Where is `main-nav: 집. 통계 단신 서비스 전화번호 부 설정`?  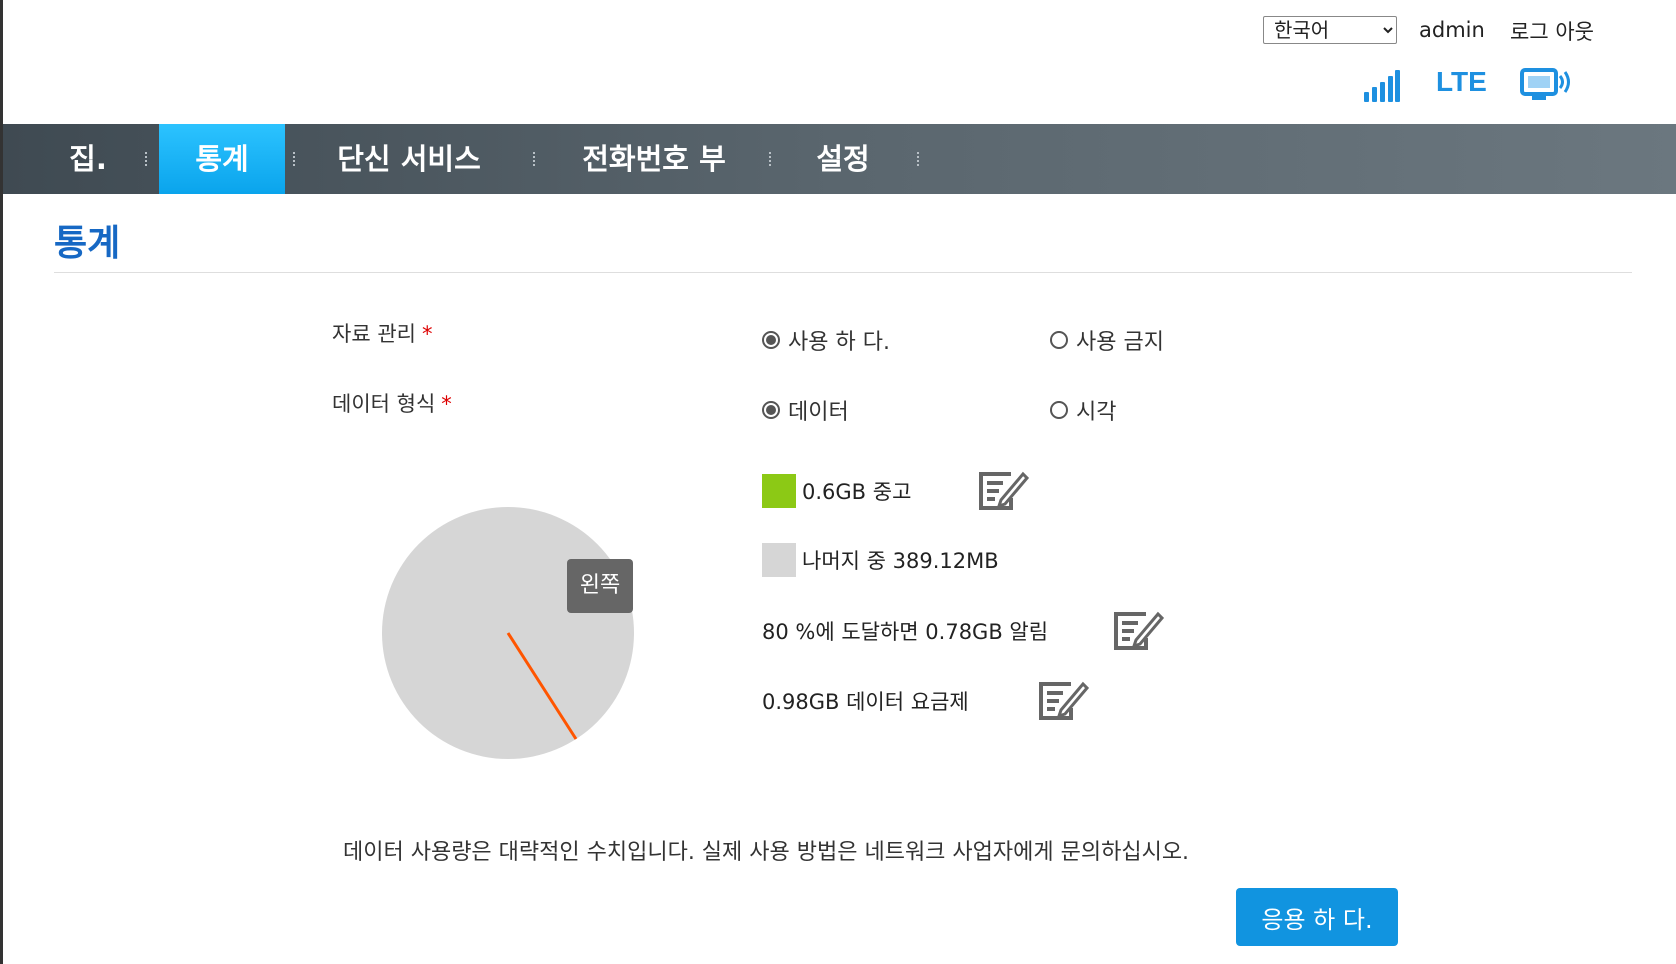 main-nav: 집. 통계 단신 서비스 전화번호 부 설정 is located at coordinates (839, 159).